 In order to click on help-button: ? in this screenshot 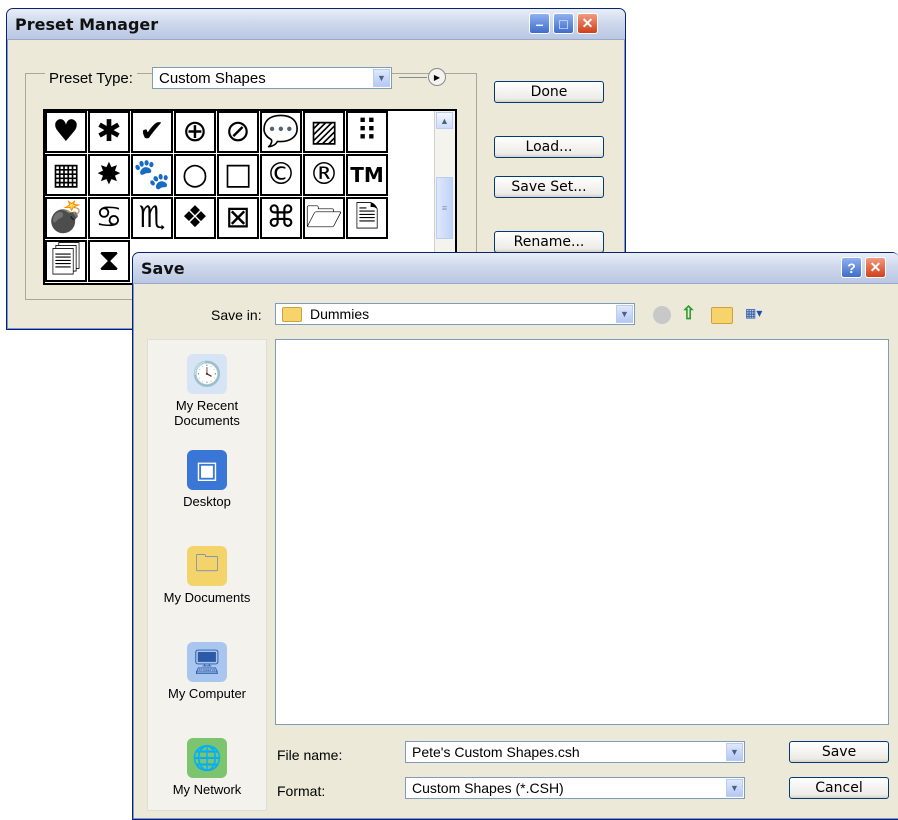, I will do `click(851, 267)`.